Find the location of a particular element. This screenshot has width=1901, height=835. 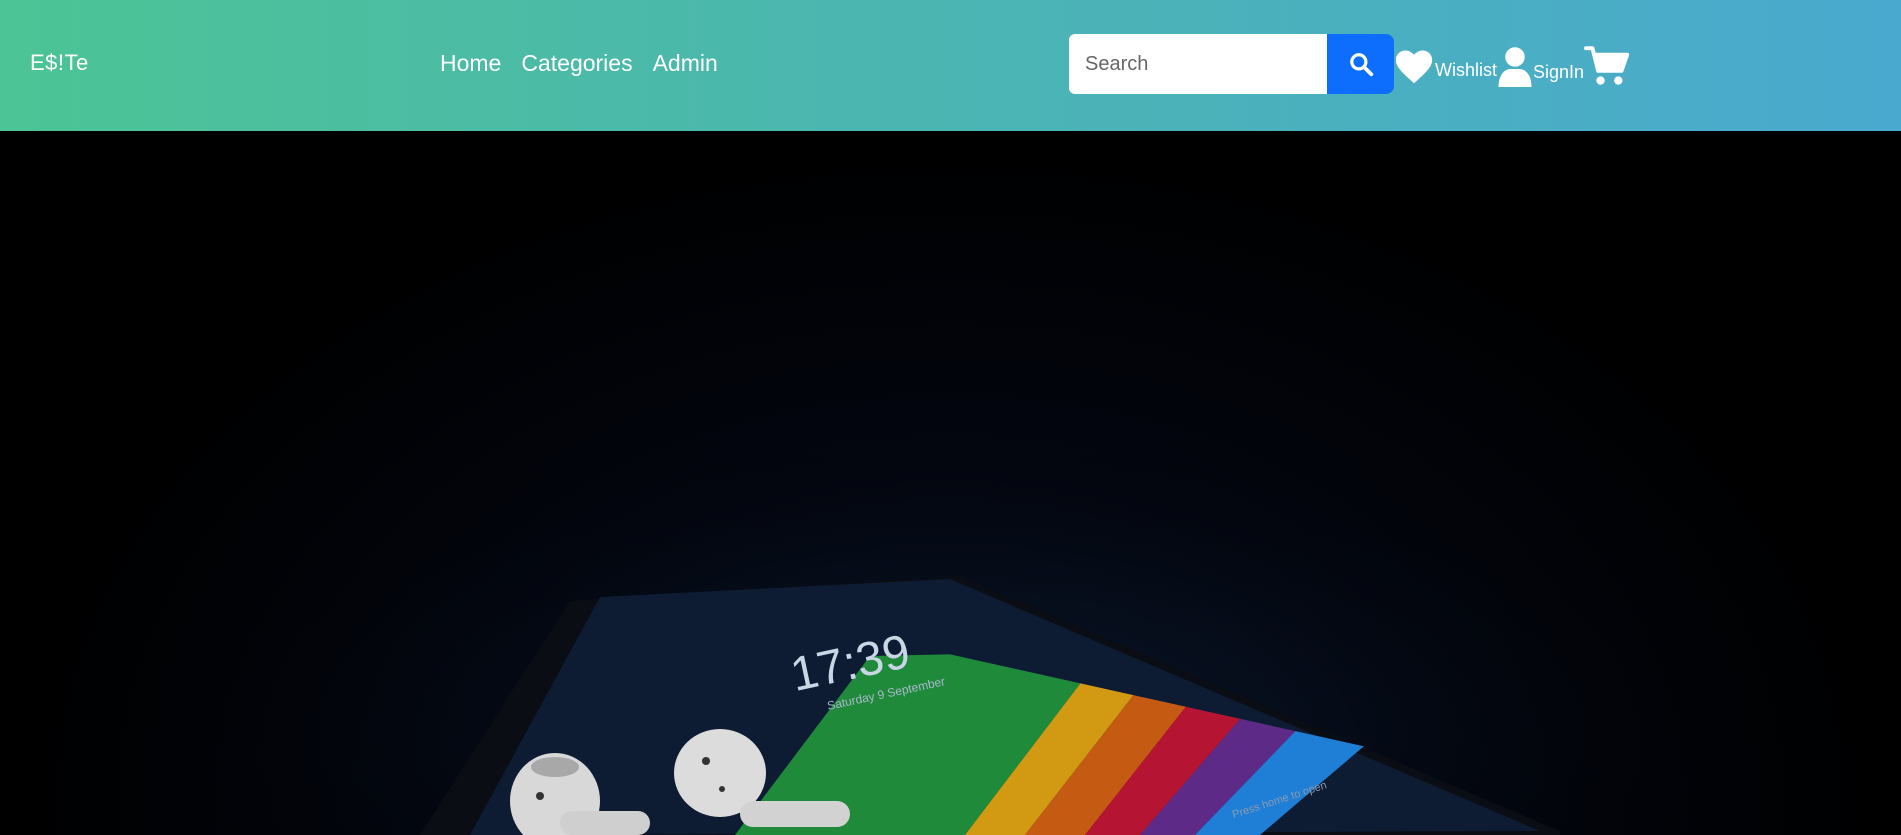

cart-link is located at coordinates (1607, 66).